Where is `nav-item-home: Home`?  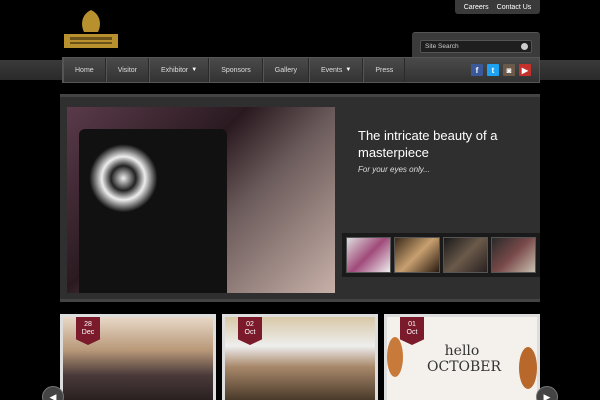
nav-item-home: Home is located at coordinates (84, 70).